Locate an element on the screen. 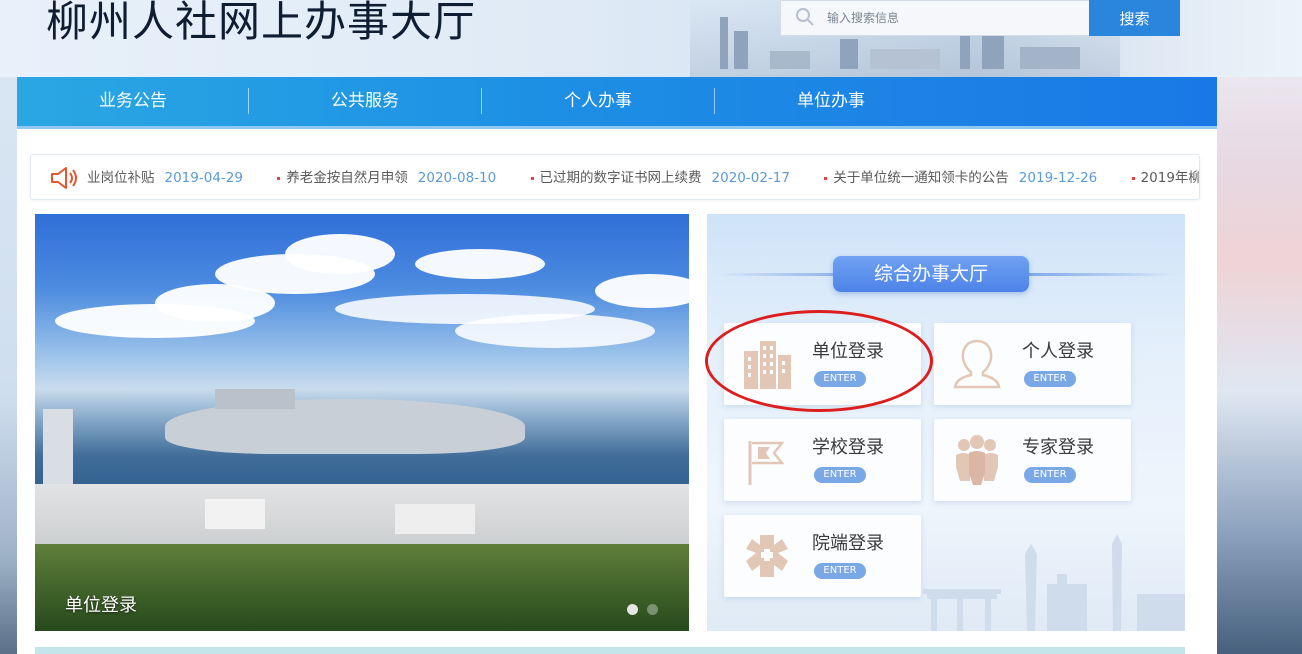 The width and height of the screenshot is (1302, 654). bottom-section-edge is located at coordinates (610, 650).